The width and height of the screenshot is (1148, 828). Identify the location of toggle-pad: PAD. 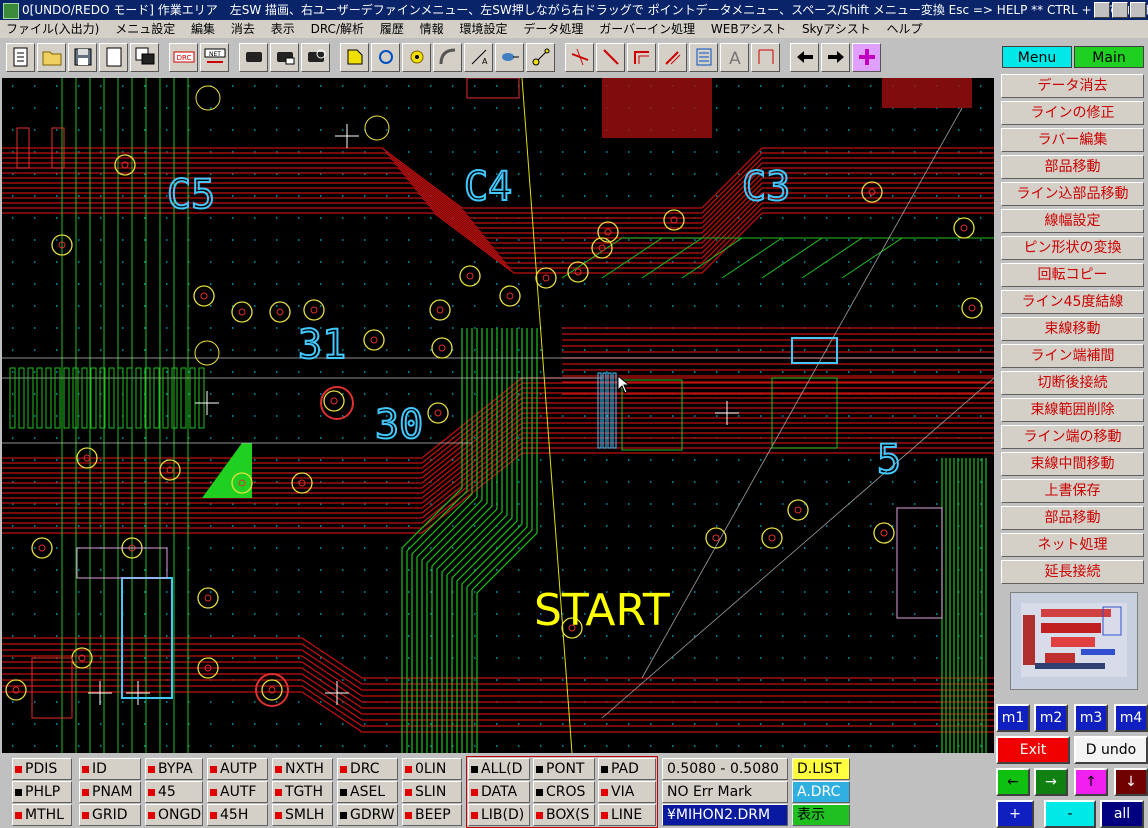
(627, 769).